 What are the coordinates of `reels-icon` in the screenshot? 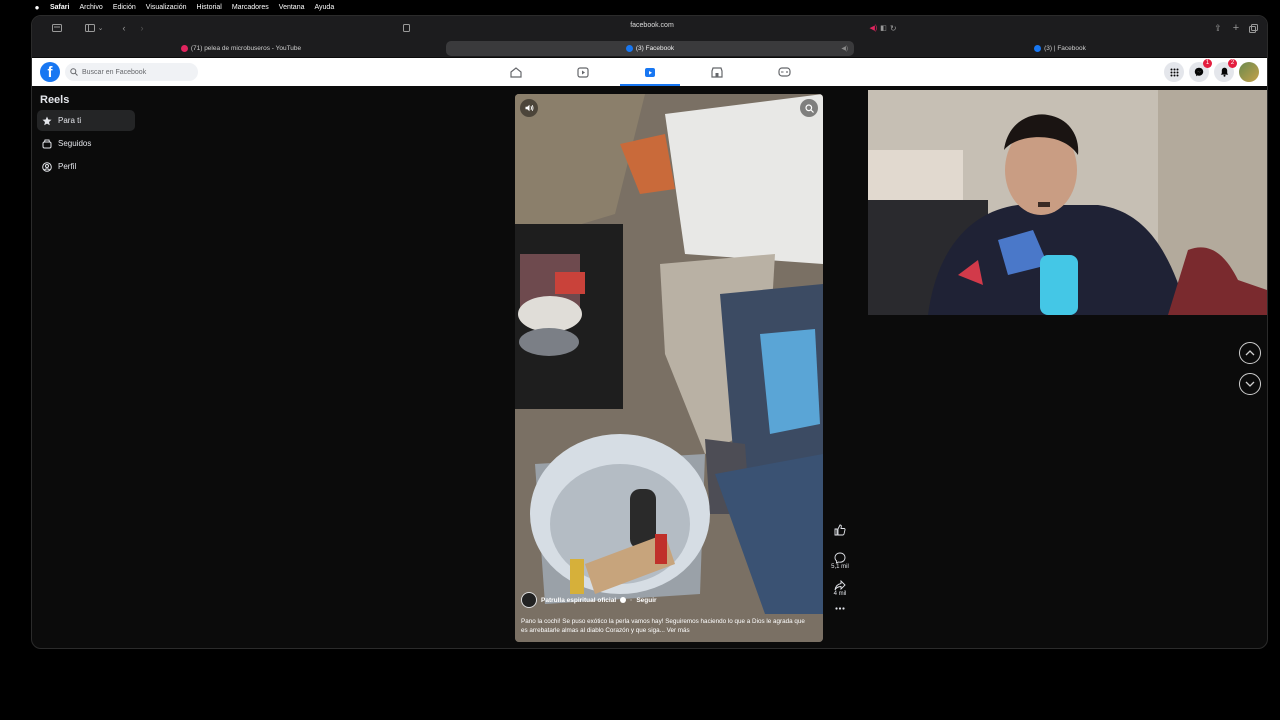 It's located at (650, 72).